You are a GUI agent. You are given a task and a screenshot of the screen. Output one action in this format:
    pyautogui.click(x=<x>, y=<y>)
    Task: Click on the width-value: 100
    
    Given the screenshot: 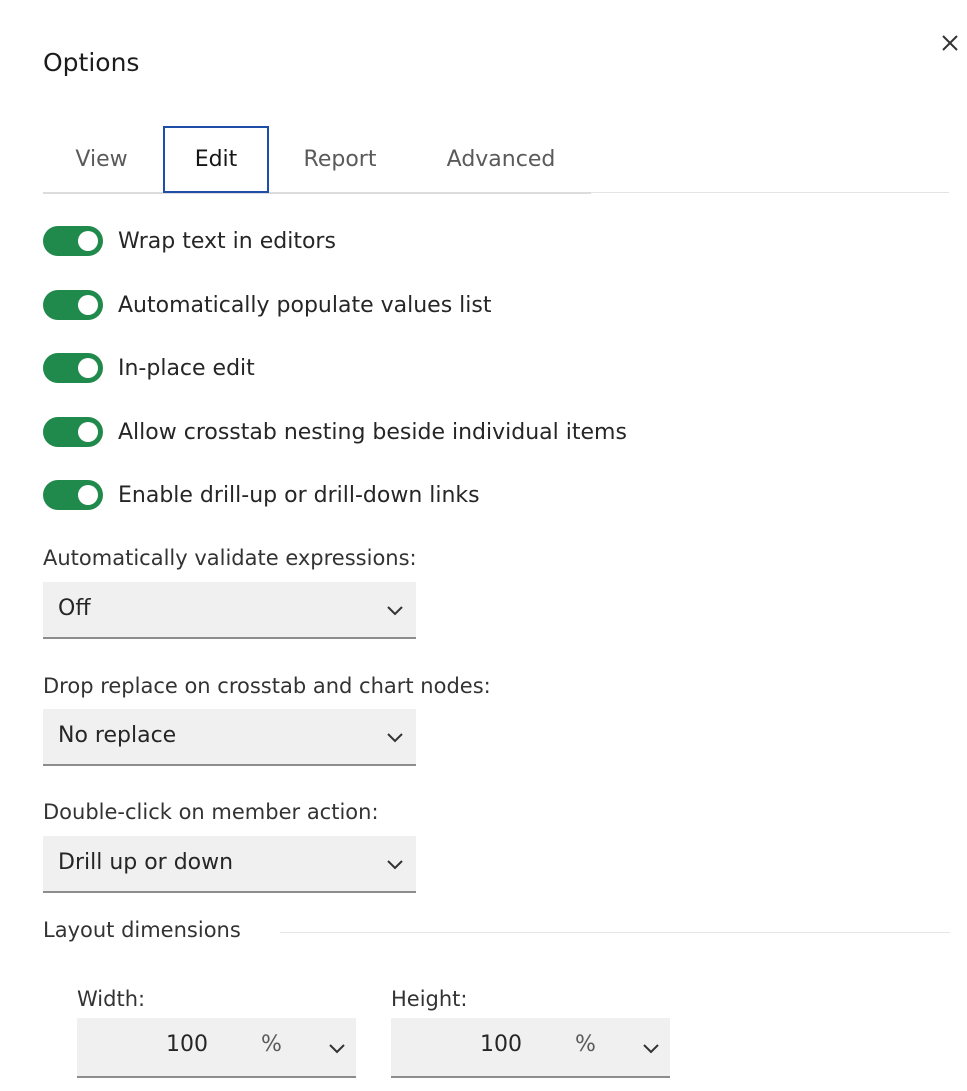 What is the action you would take?
    pyautogui.click(x=187, y=1044)
    